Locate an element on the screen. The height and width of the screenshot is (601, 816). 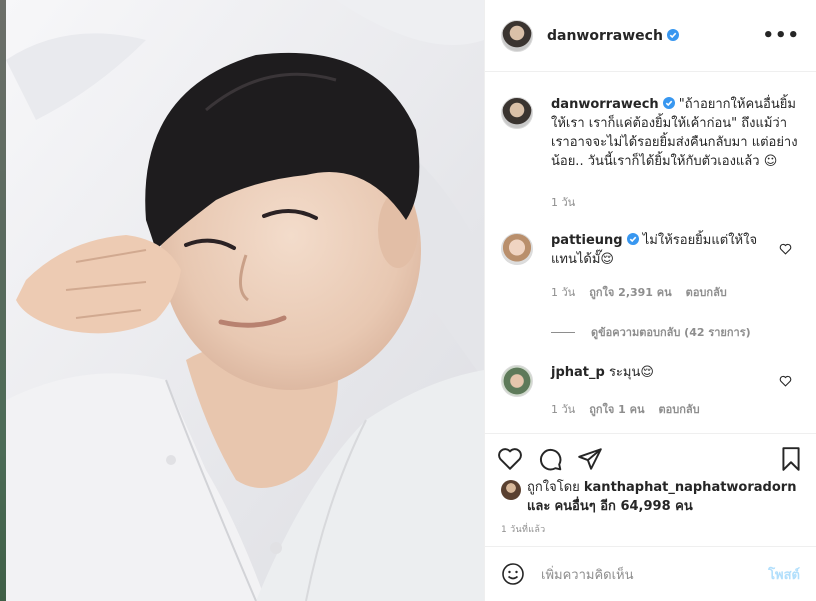
likes-and: และ is located at coordinates (539, 506).